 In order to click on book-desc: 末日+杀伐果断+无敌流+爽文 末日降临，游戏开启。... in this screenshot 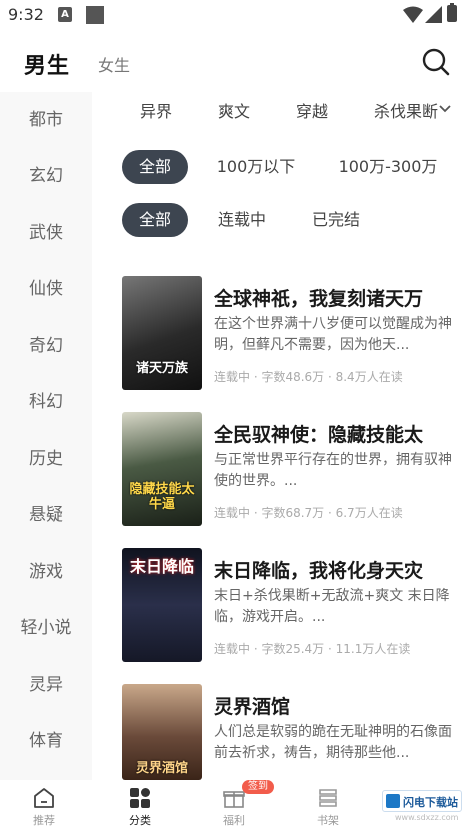, I will do `click(332, 606)`.